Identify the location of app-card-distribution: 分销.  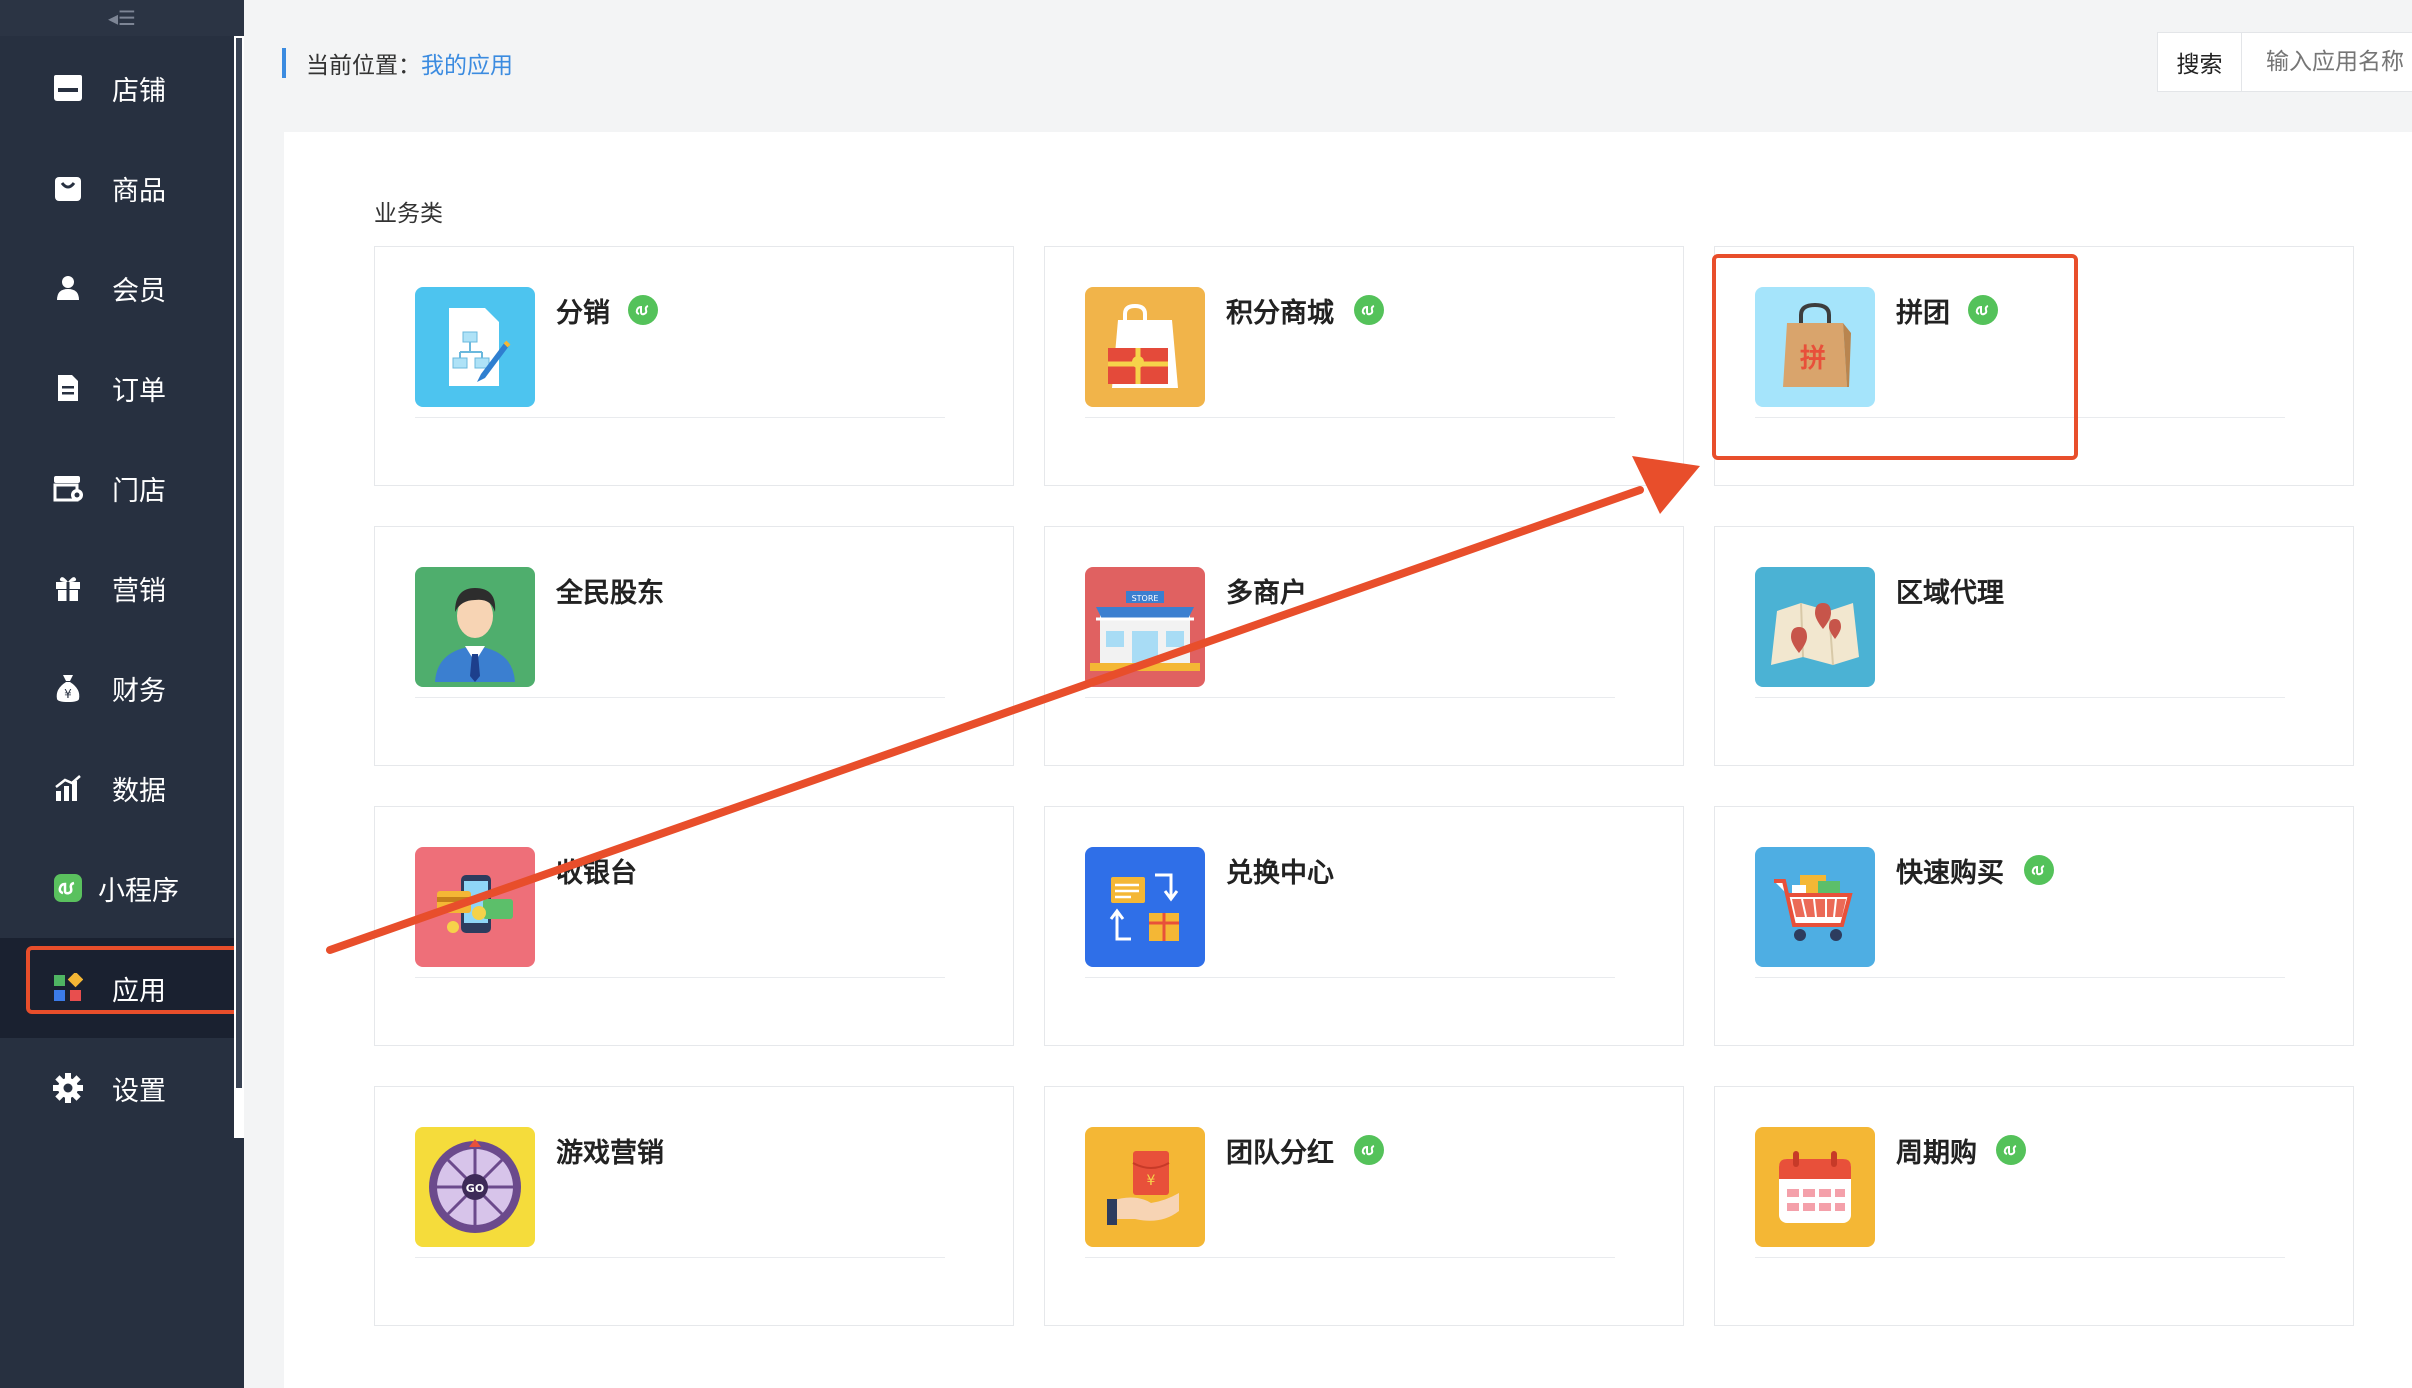
(694, 366).